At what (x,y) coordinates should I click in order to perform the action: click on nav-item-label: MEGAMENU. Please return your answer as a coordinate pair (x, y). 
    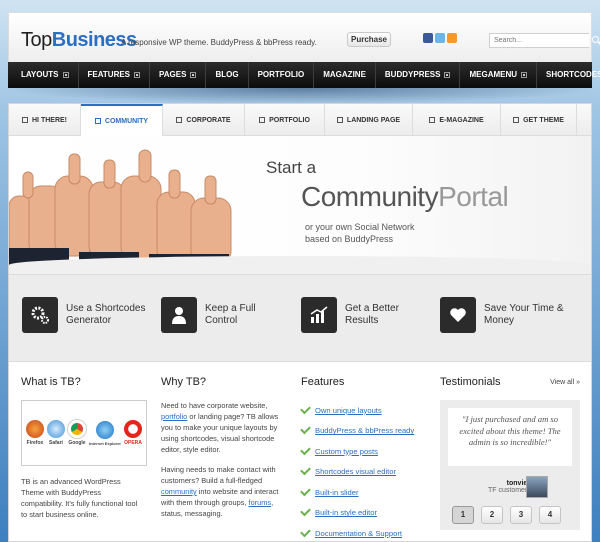
    Looking at the image, I should click on (493, 74).